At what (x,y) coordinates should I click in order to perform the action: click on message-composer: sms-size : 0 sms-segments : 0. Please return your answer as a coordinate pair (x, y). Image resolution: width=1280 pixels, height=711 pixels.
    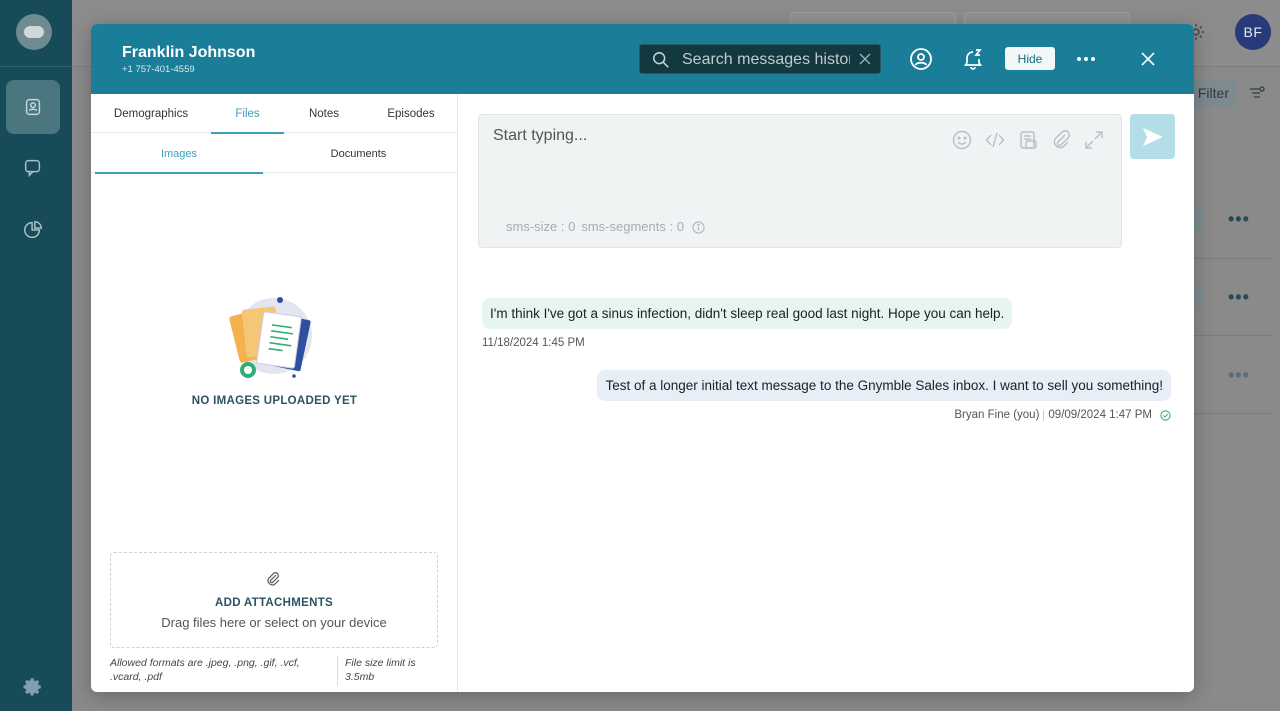
    Looking at the image, I should click on (800, 181).